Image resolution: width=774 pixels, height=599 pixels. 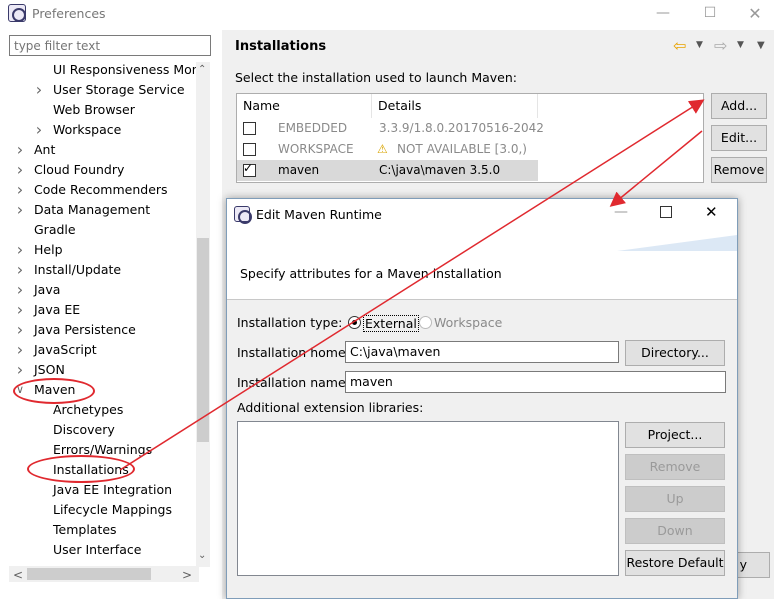 I want to click on back-arrow-icon: ⇦, so click(x=679, y=45).